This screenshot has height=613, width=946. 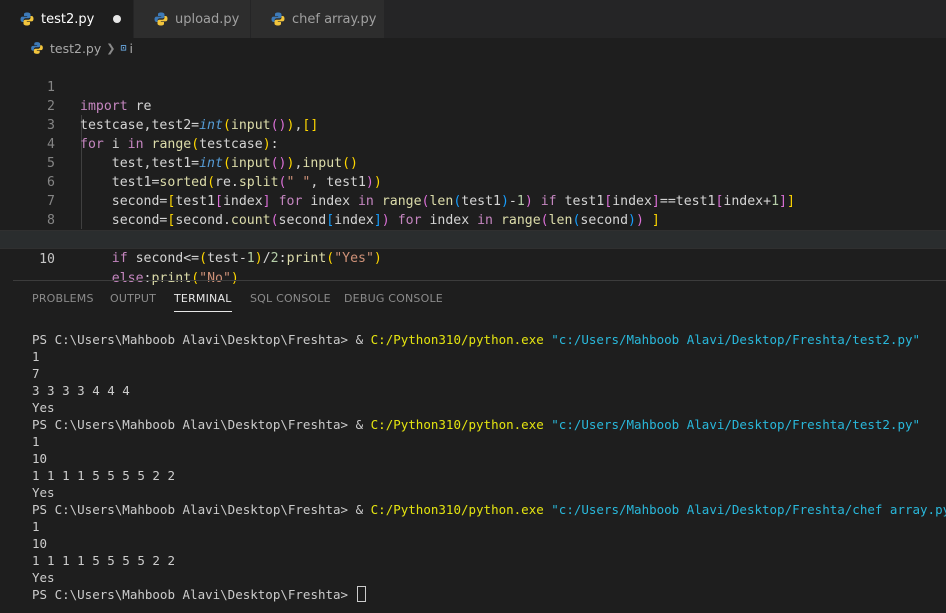 What do you see at coordinates (175, 278) in the screenshot?
I see `code-text: else:print("No")` at bounding box center [175, 278].